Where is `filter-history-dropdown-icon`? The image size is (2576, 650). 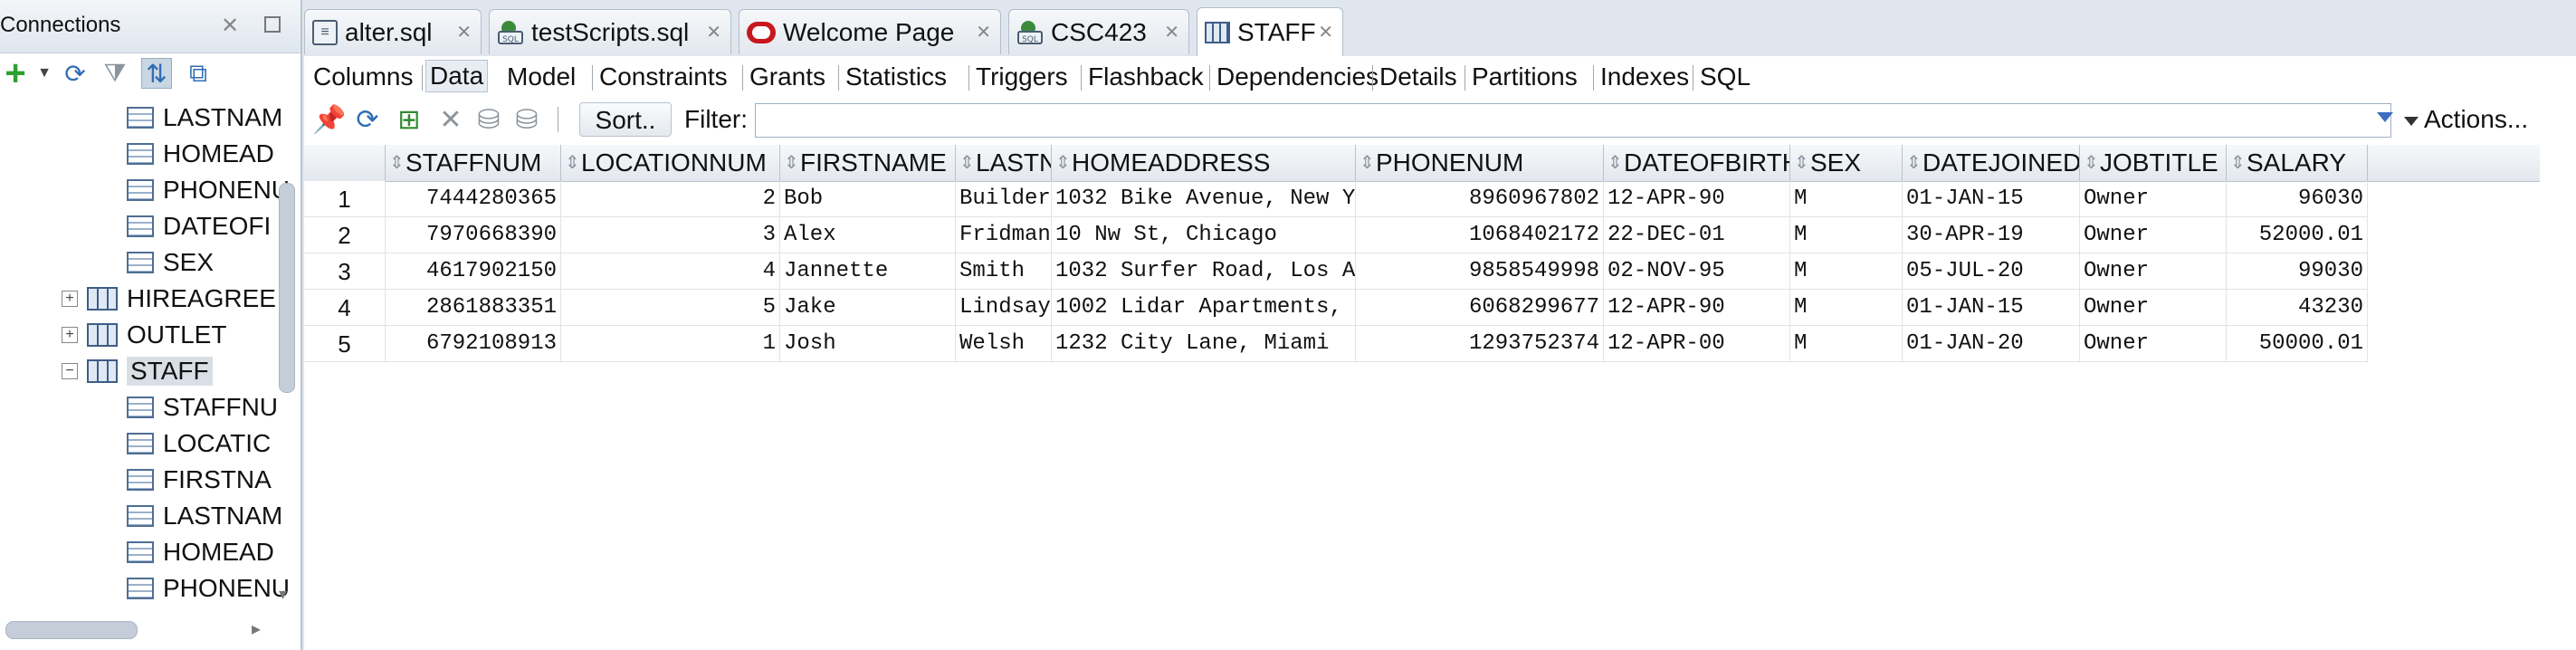
filter-history-dropdown-icon is located at coordinates (2385, 117).